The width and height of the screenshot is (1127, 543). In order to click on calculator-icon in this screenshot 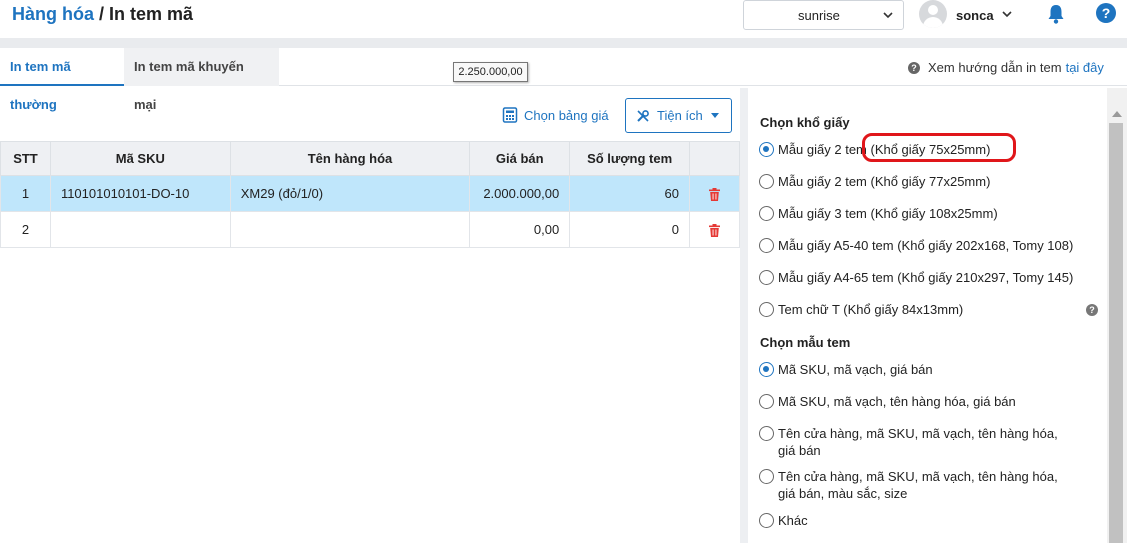, I will do `click(510, 115)`.